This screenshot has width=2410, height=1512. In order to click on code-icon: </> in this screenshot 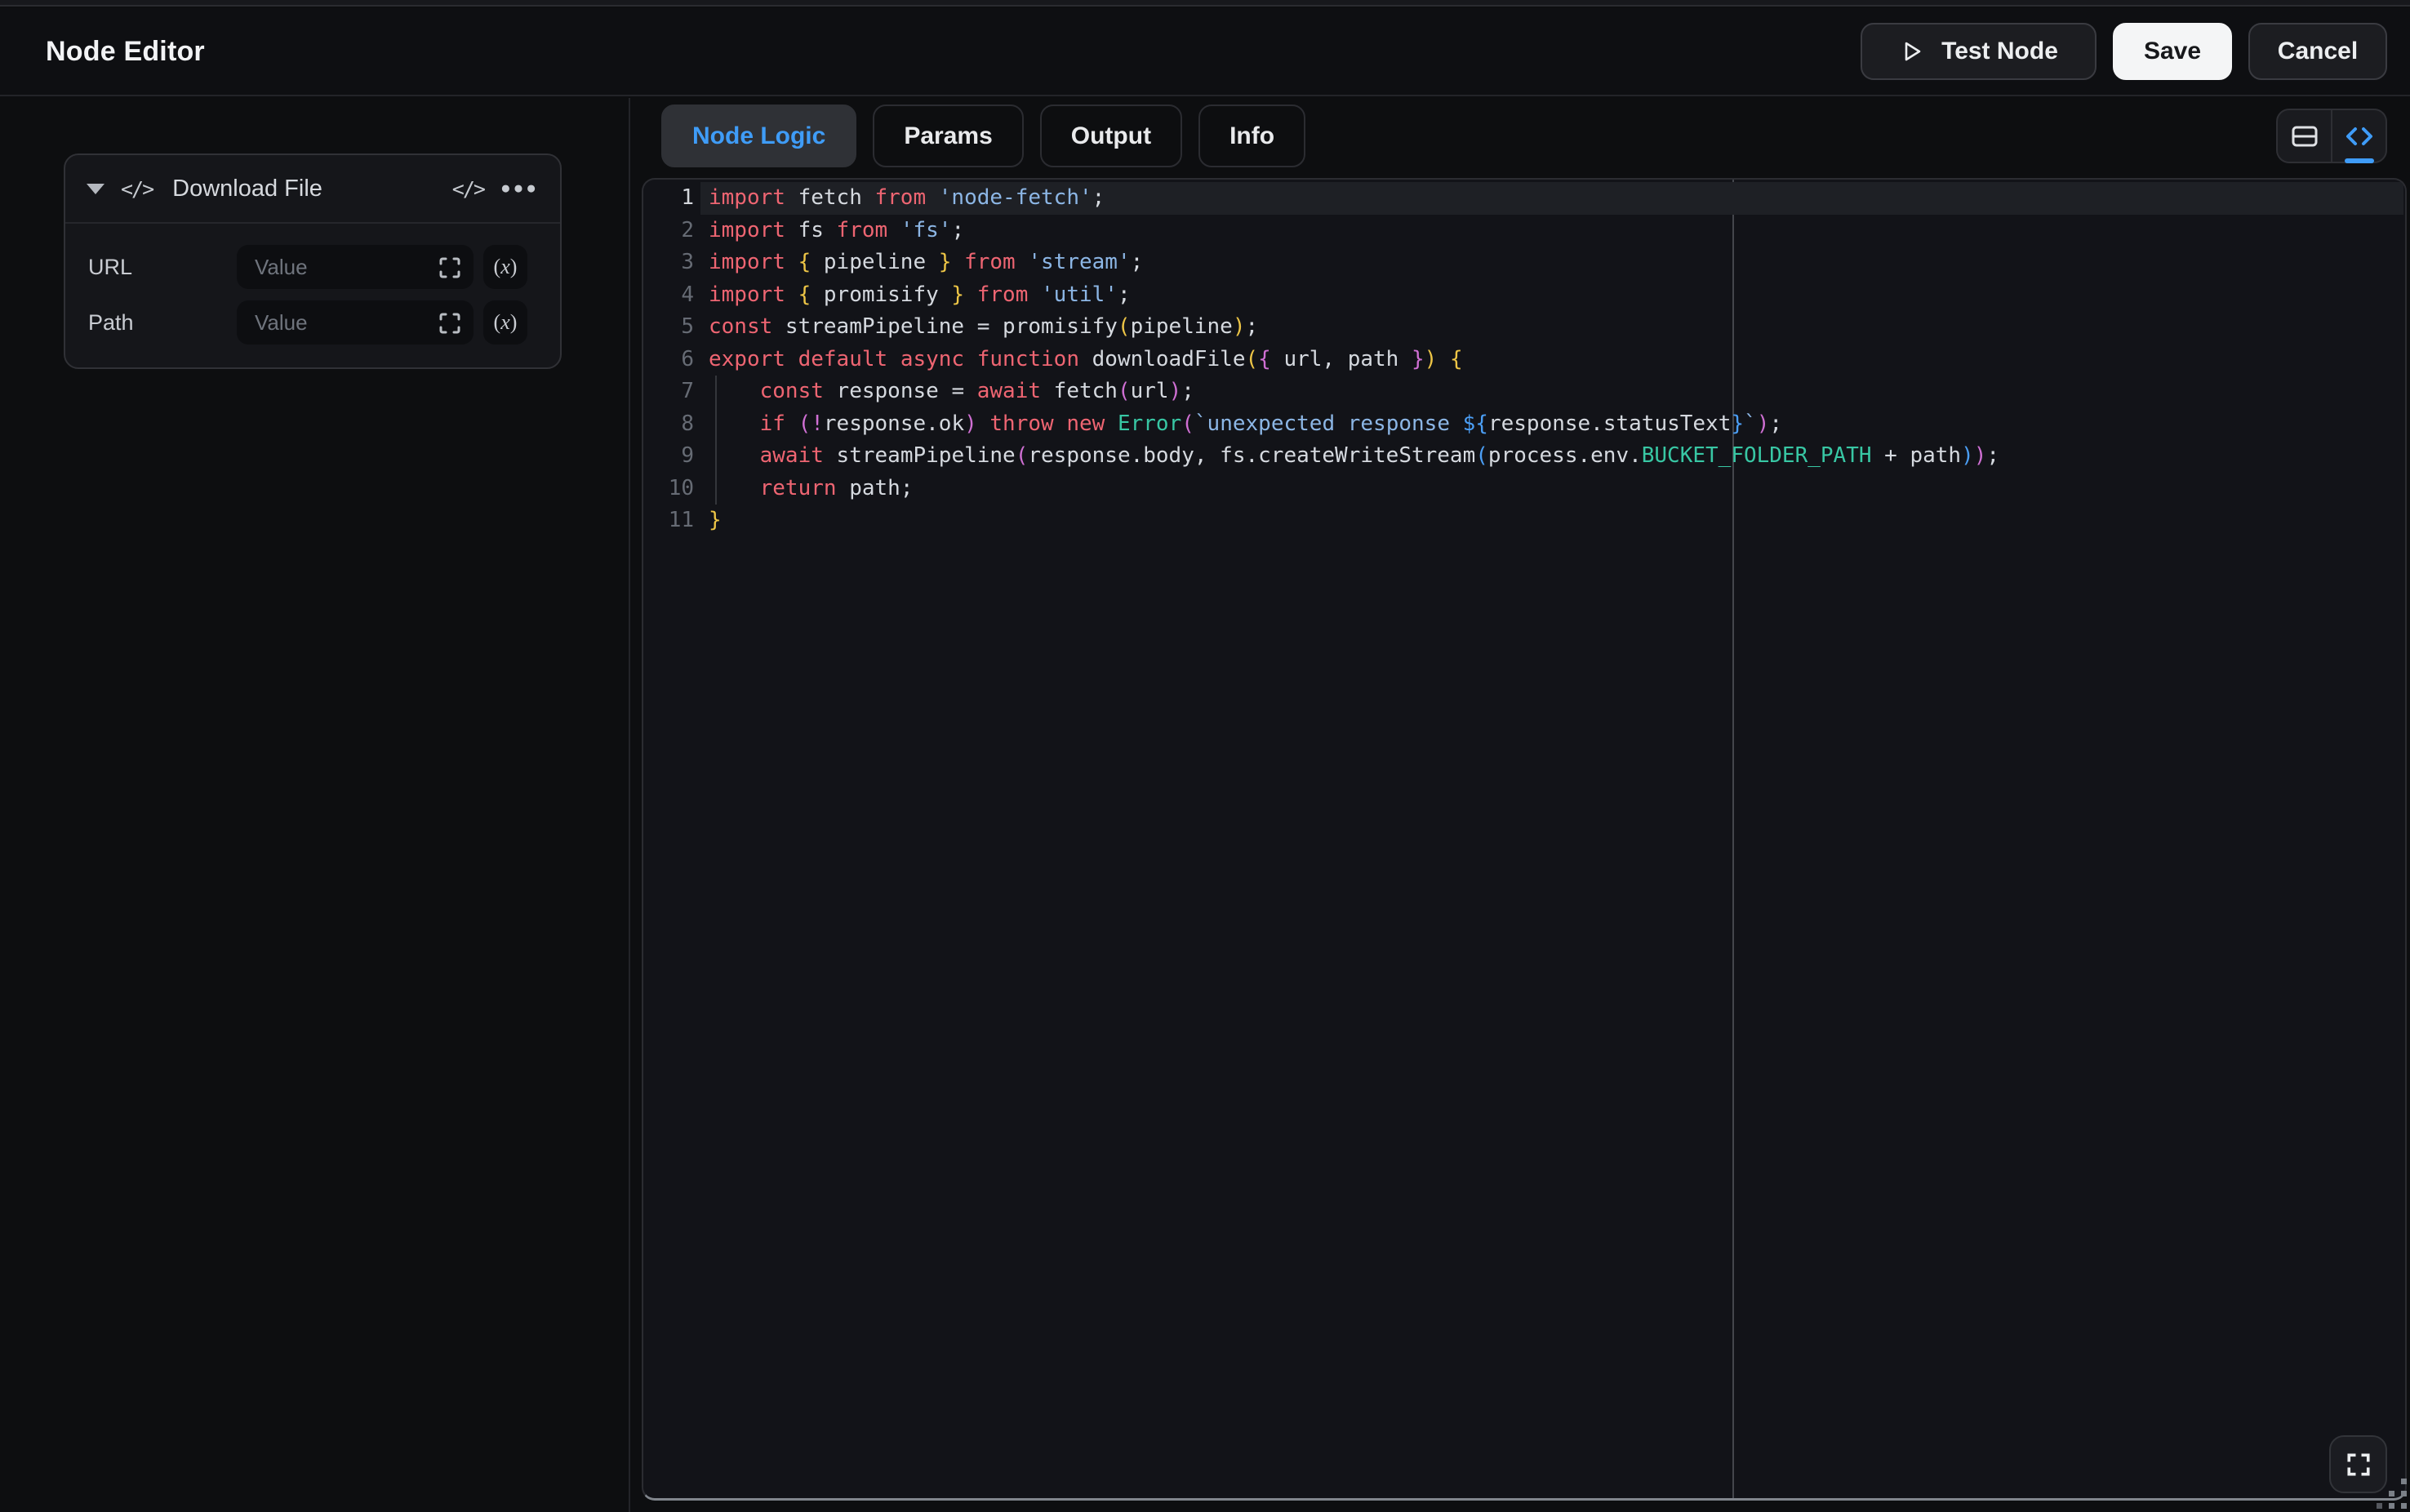, I will do `click(137, 189)`.